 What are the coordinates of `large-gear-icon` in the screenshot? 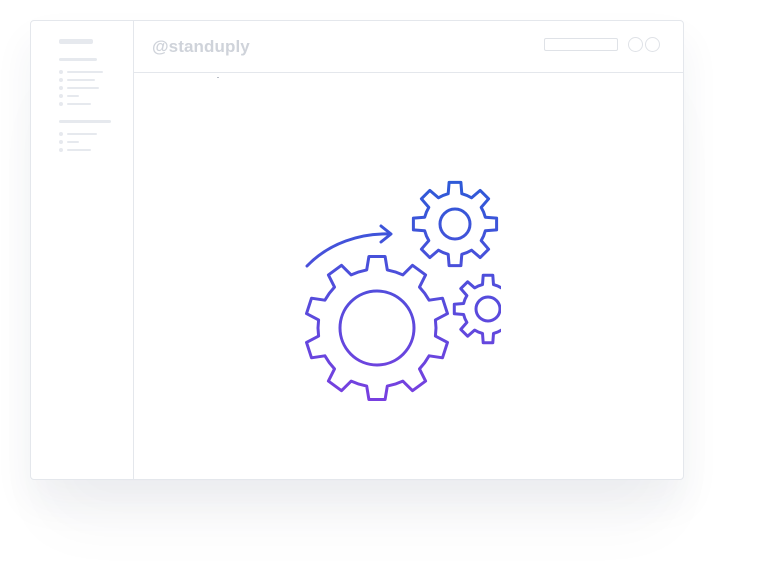 It's located at (377, 328).